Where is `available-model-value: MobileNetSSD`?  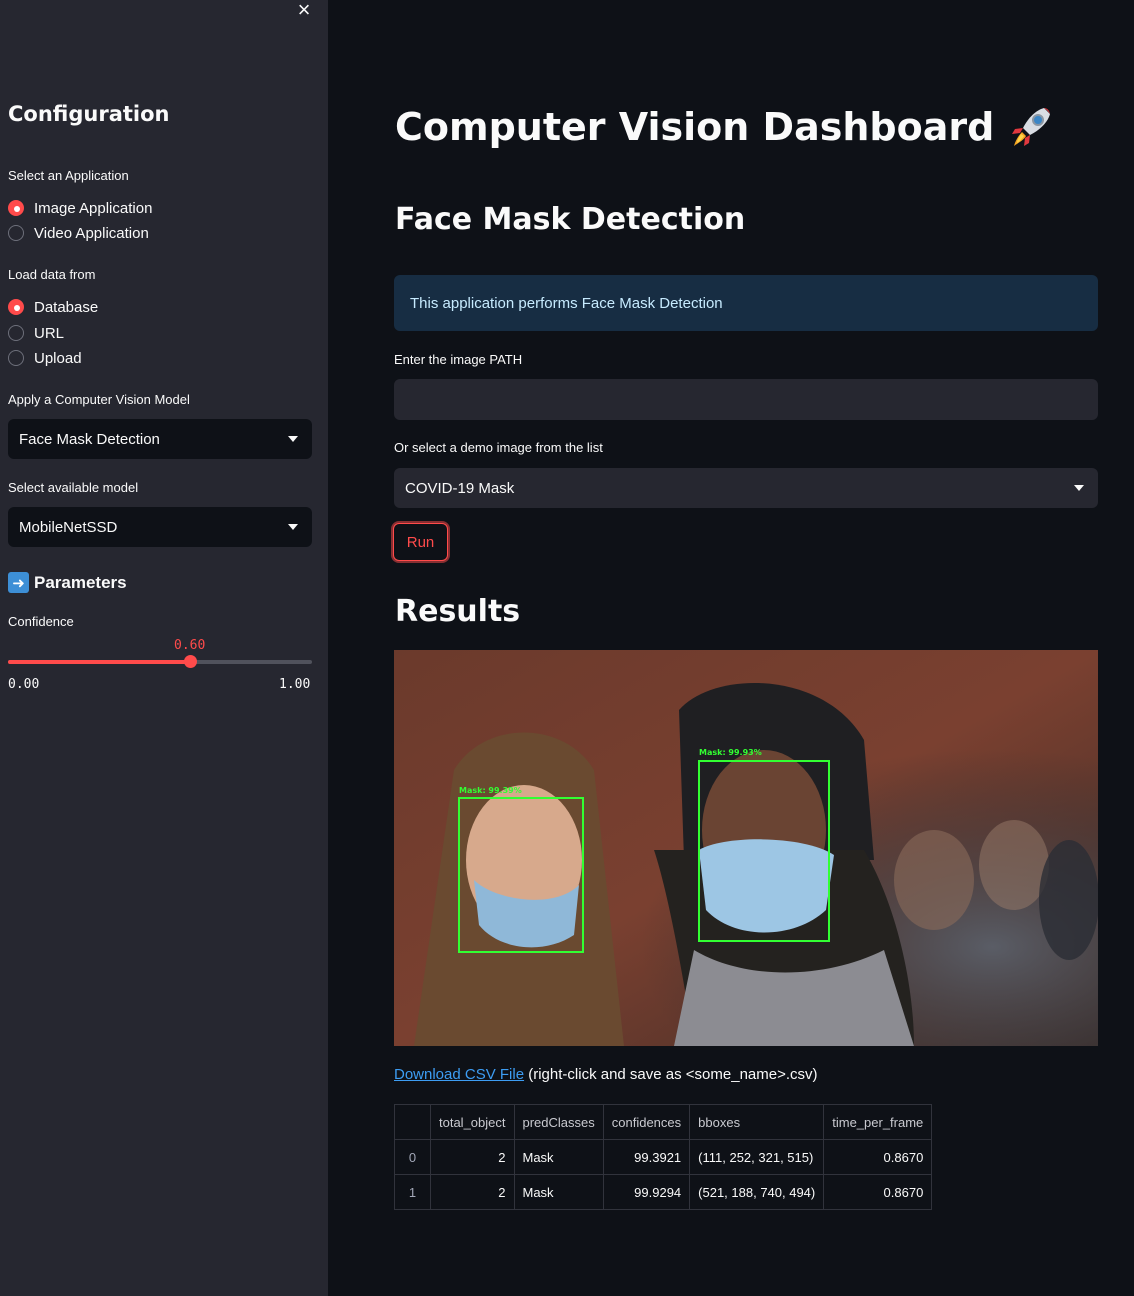 available-model-value: MobileNetSSD is located at coordinates (68, 527).